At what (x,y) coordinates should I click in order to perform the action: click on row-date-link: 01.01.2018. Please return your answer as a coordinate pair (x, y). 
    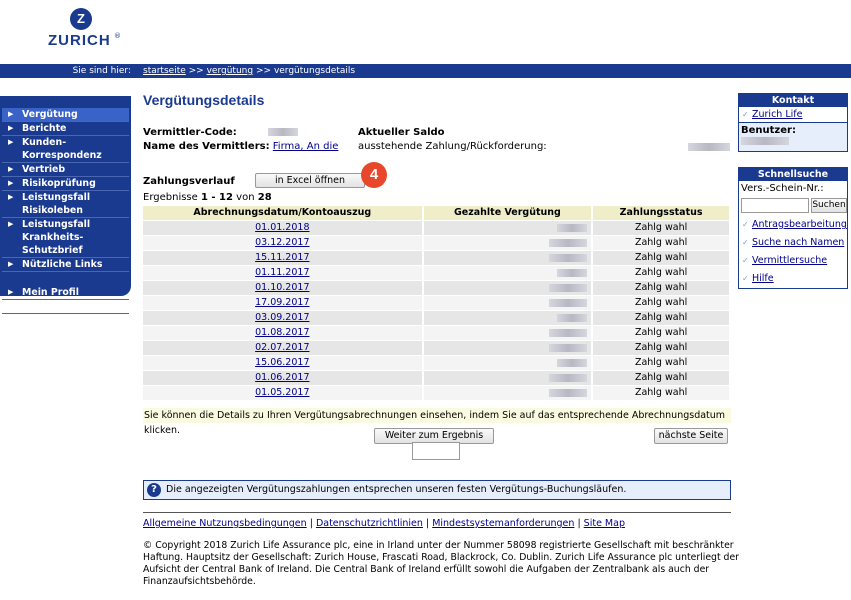
    Looking at the image, I should click on (282, 227).